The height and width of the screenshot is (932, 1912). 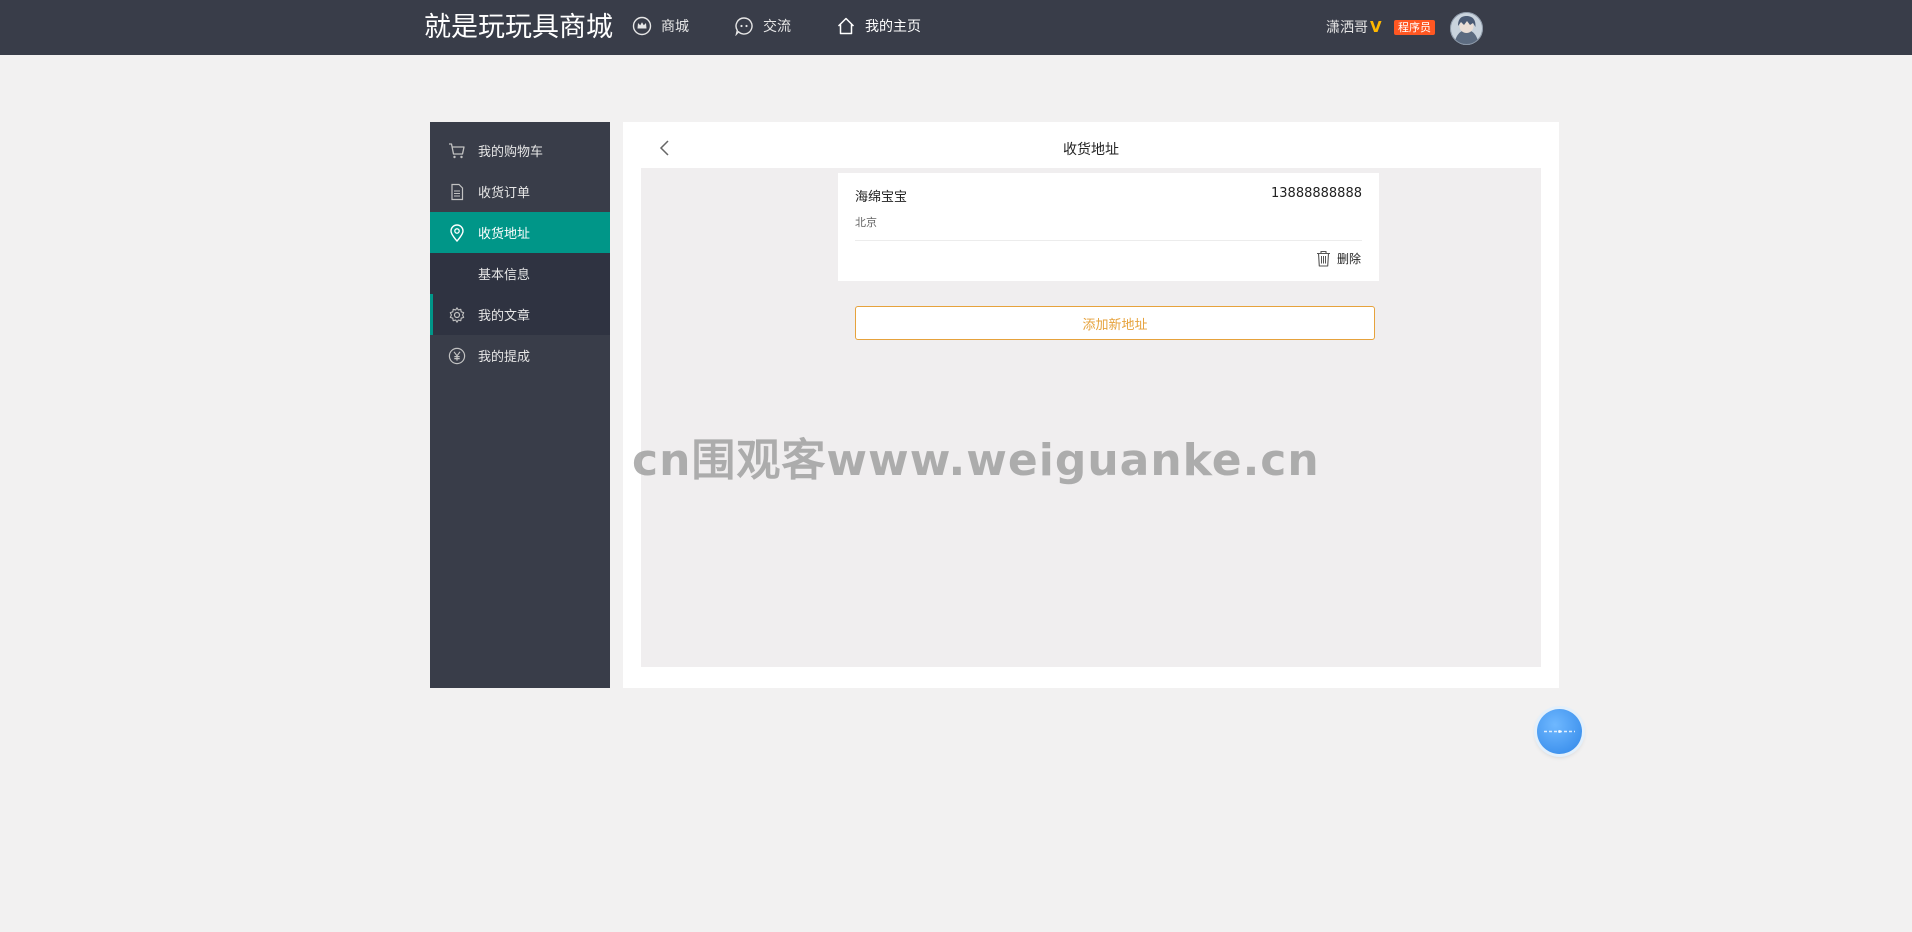 What do you see at coordinates (1347, 27) in the screenshot?
I see `username: 潇洒哥` at bounding box center [1347, 27].